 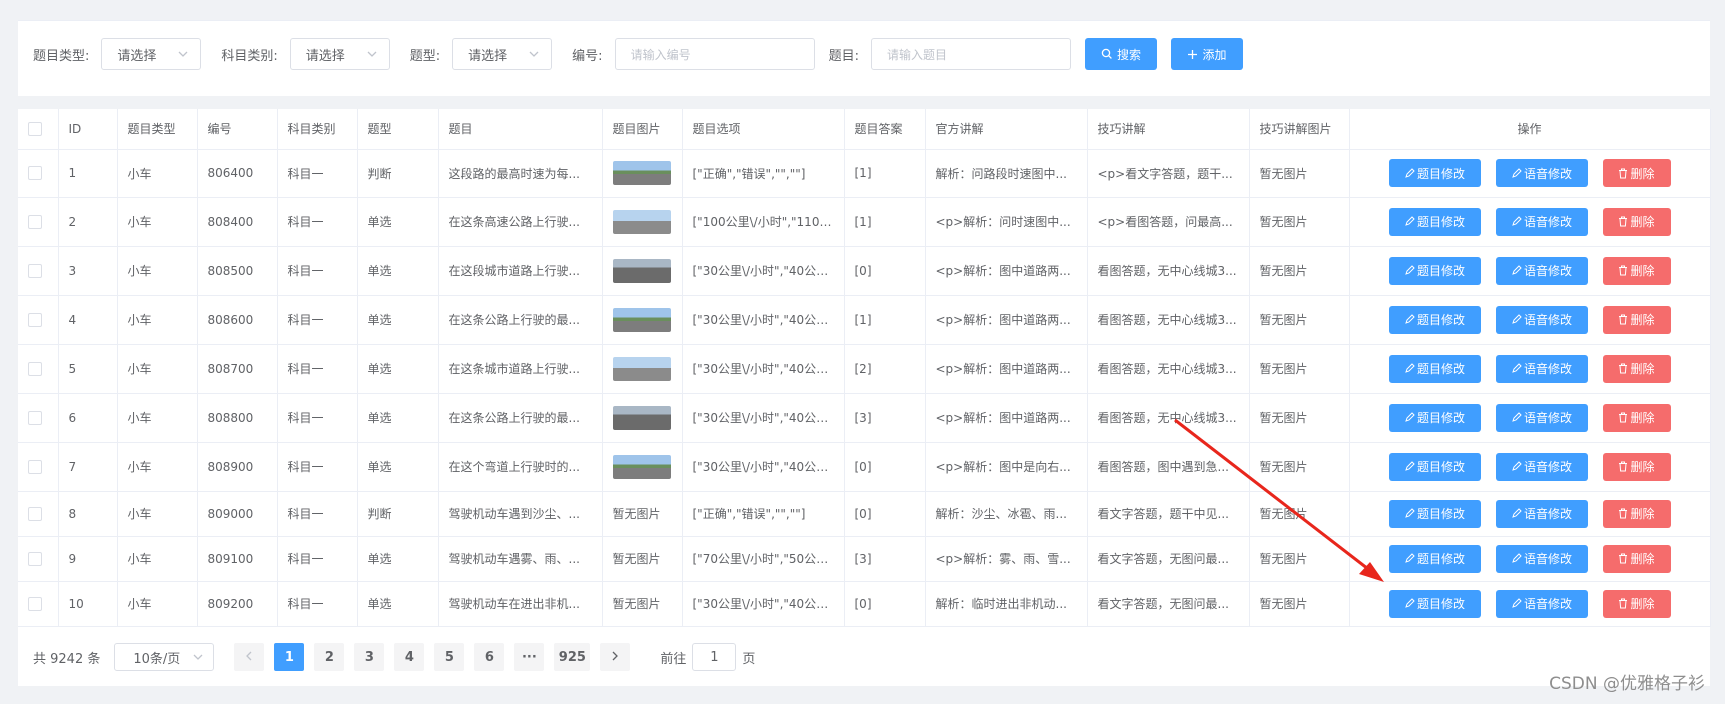 I want to click on page-last-button: 925, so click(x=572, y=657).